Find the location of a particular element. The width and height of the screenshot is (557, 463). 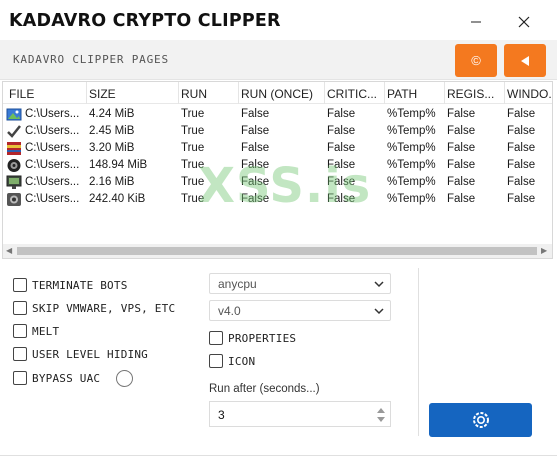

about-button: © is located at coordinates (476, 60).